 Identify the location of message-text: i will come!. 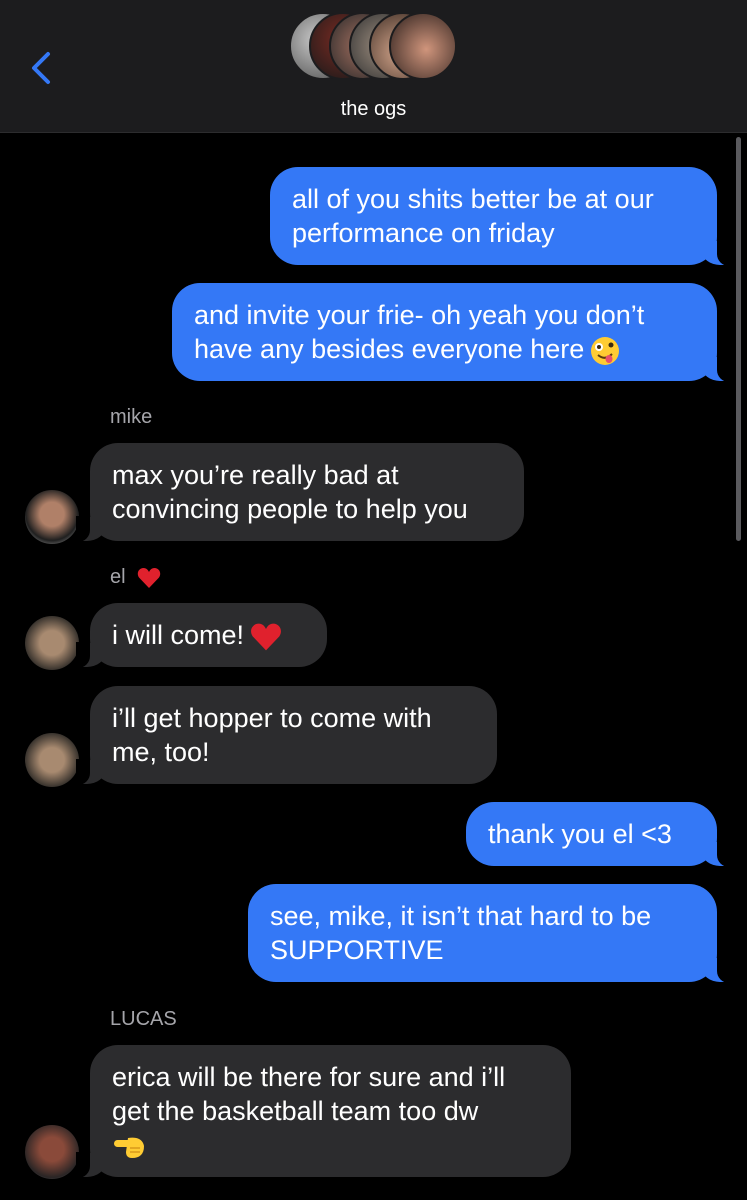
(178, 635).